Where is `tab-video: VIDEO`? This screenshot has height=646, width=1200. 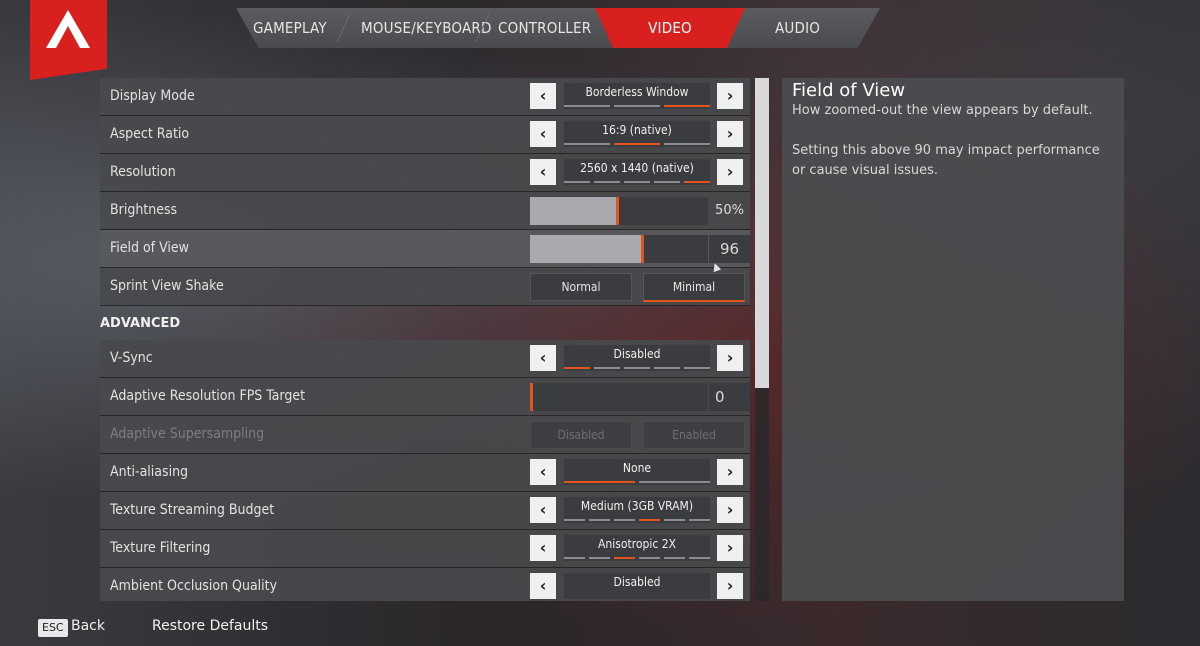 tab-video: VIDEO is located at coordinates (670, 28).